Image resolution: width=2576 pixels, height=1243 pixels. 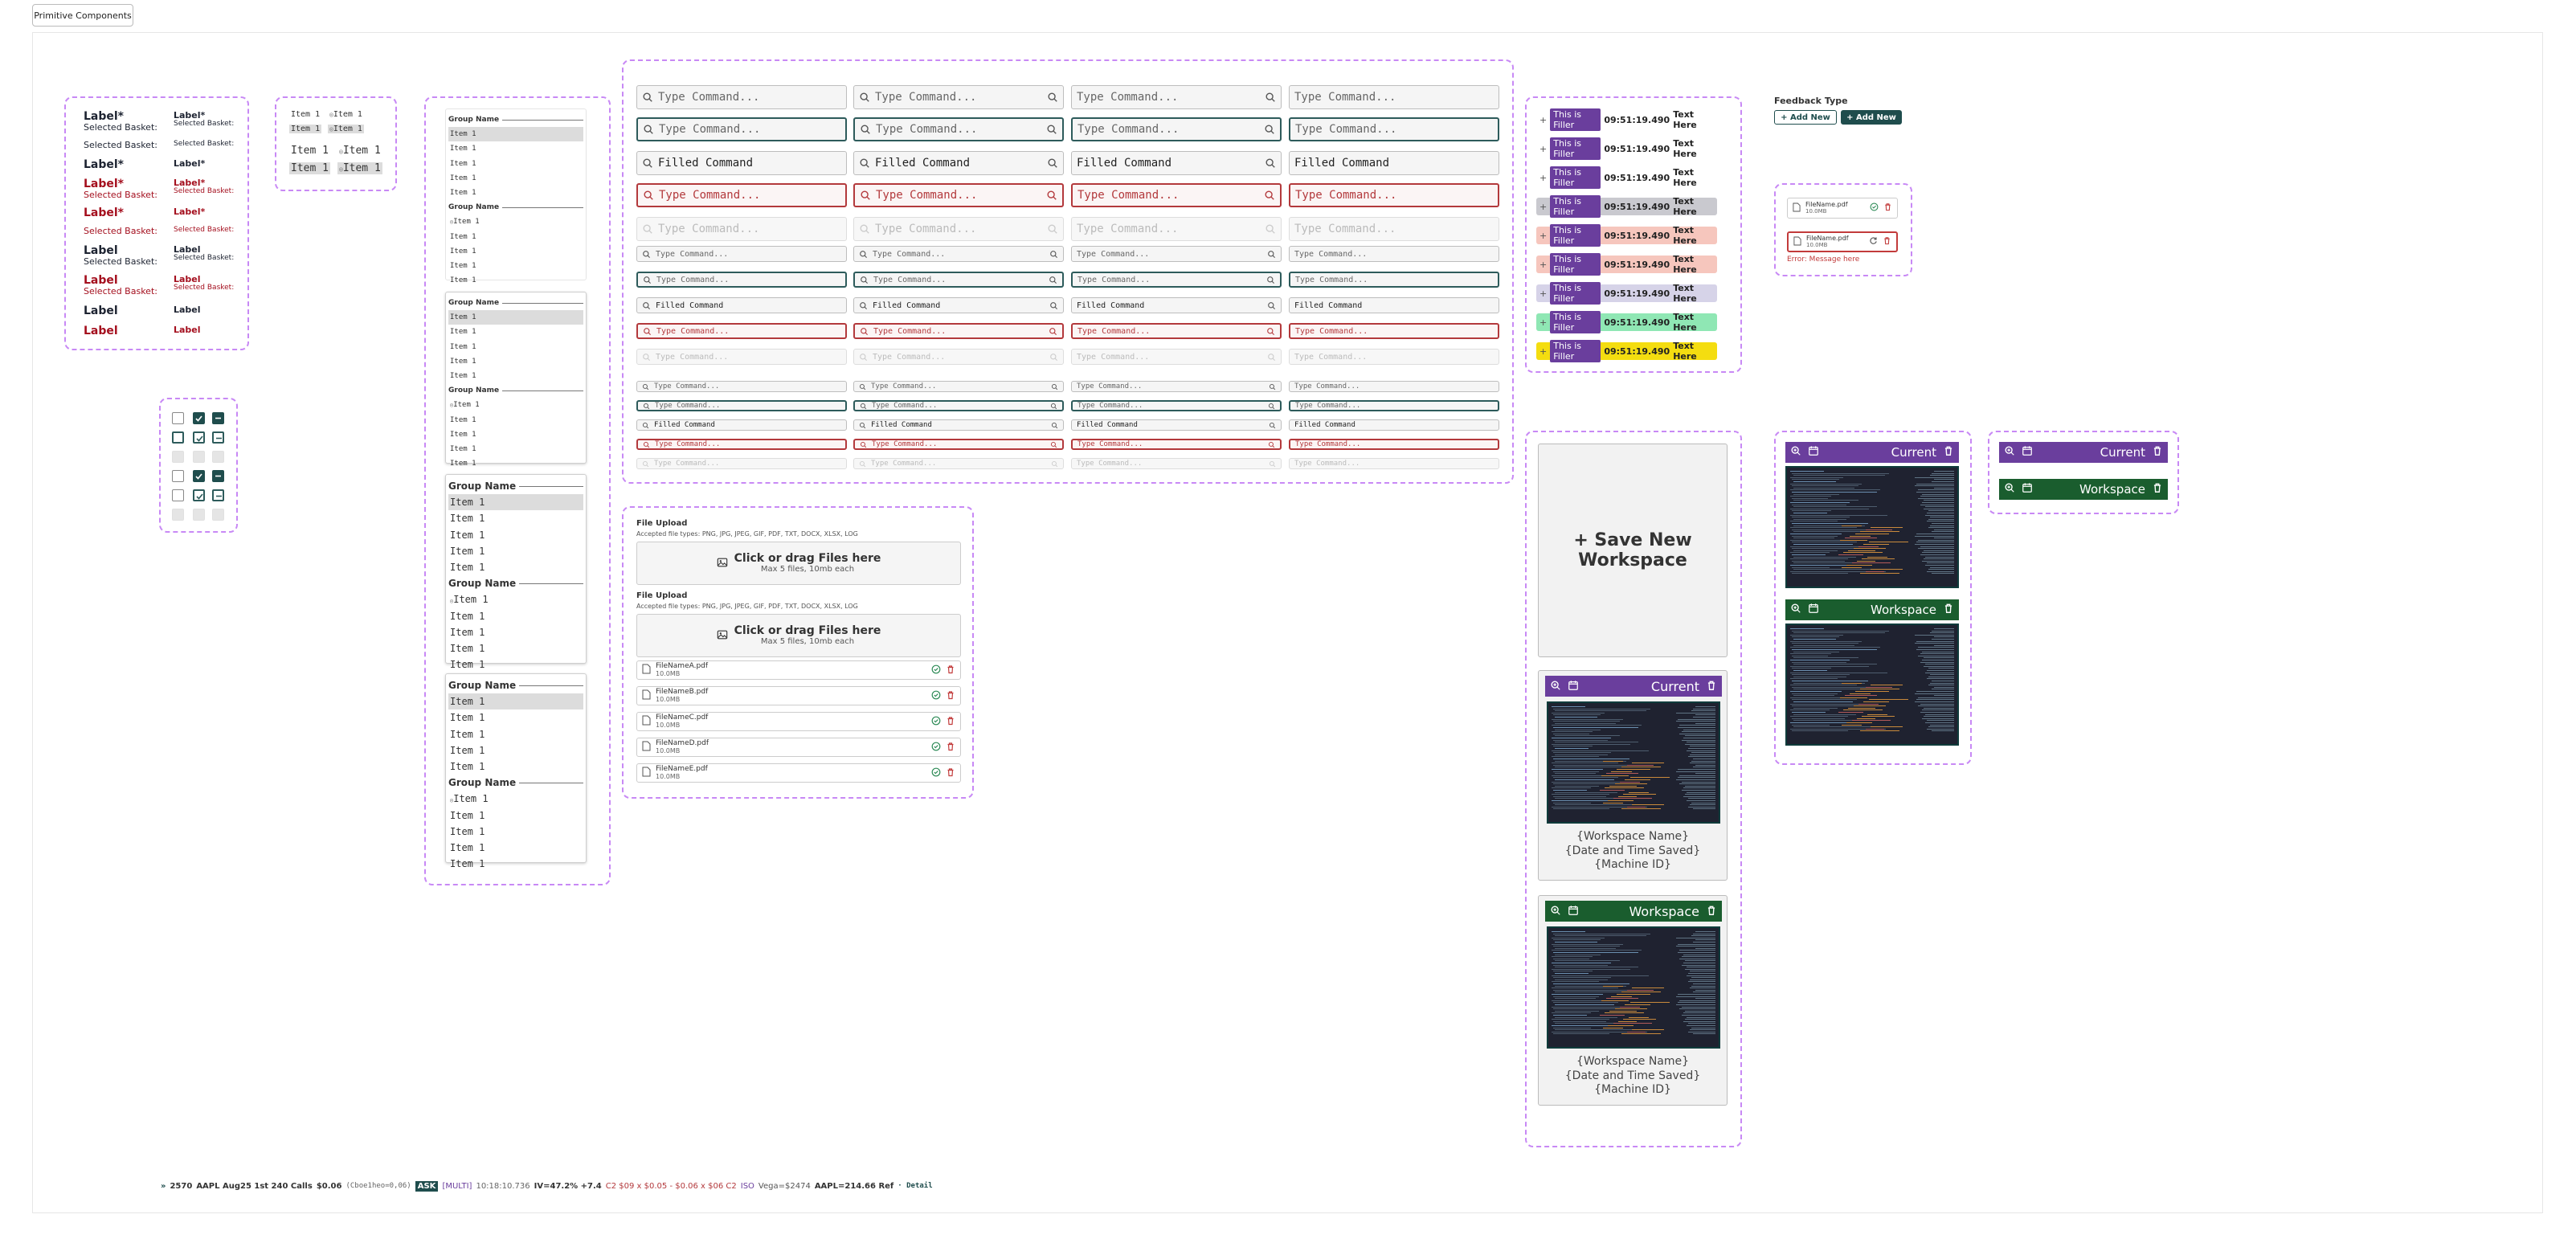 I want to click on ticker-detail-link: · Detail, so click(x=915, y=1186).